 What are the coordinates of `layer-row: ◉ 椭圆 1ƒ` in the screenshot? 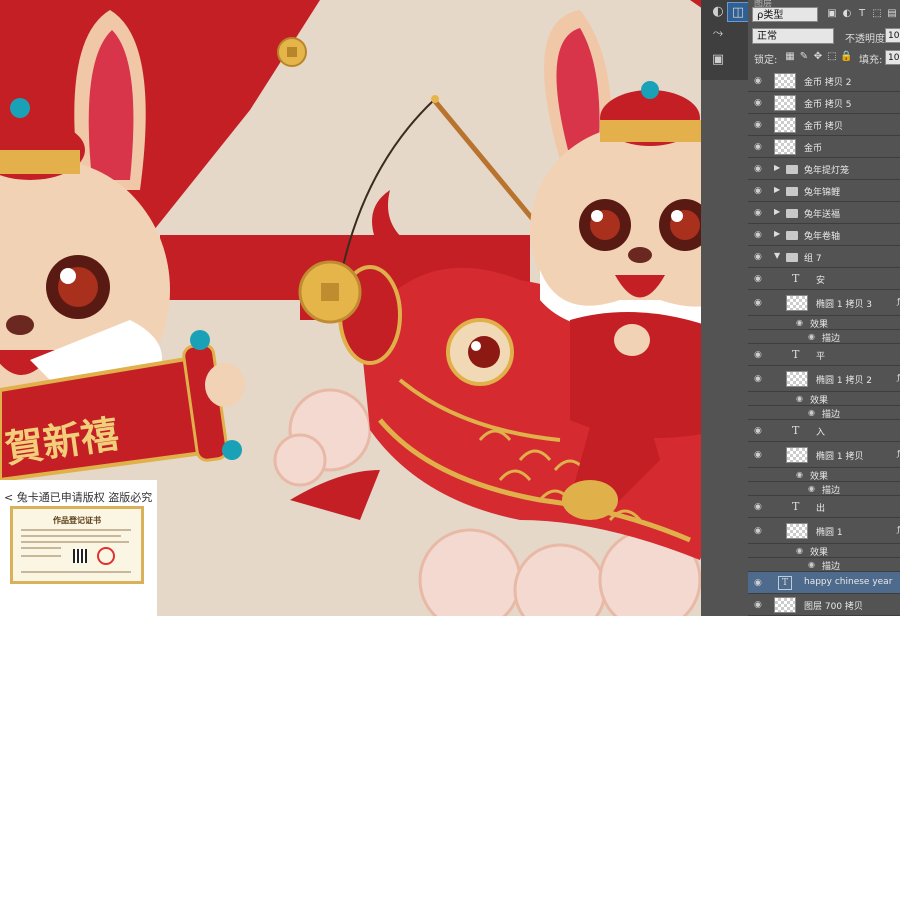 It's located at (824, 531).